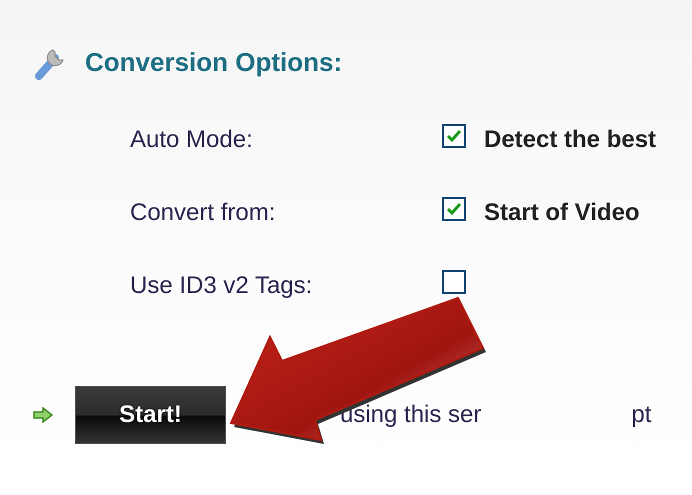 The image size is (692, 495). I want to click on option-label: Convert from:, so click(203, 213).